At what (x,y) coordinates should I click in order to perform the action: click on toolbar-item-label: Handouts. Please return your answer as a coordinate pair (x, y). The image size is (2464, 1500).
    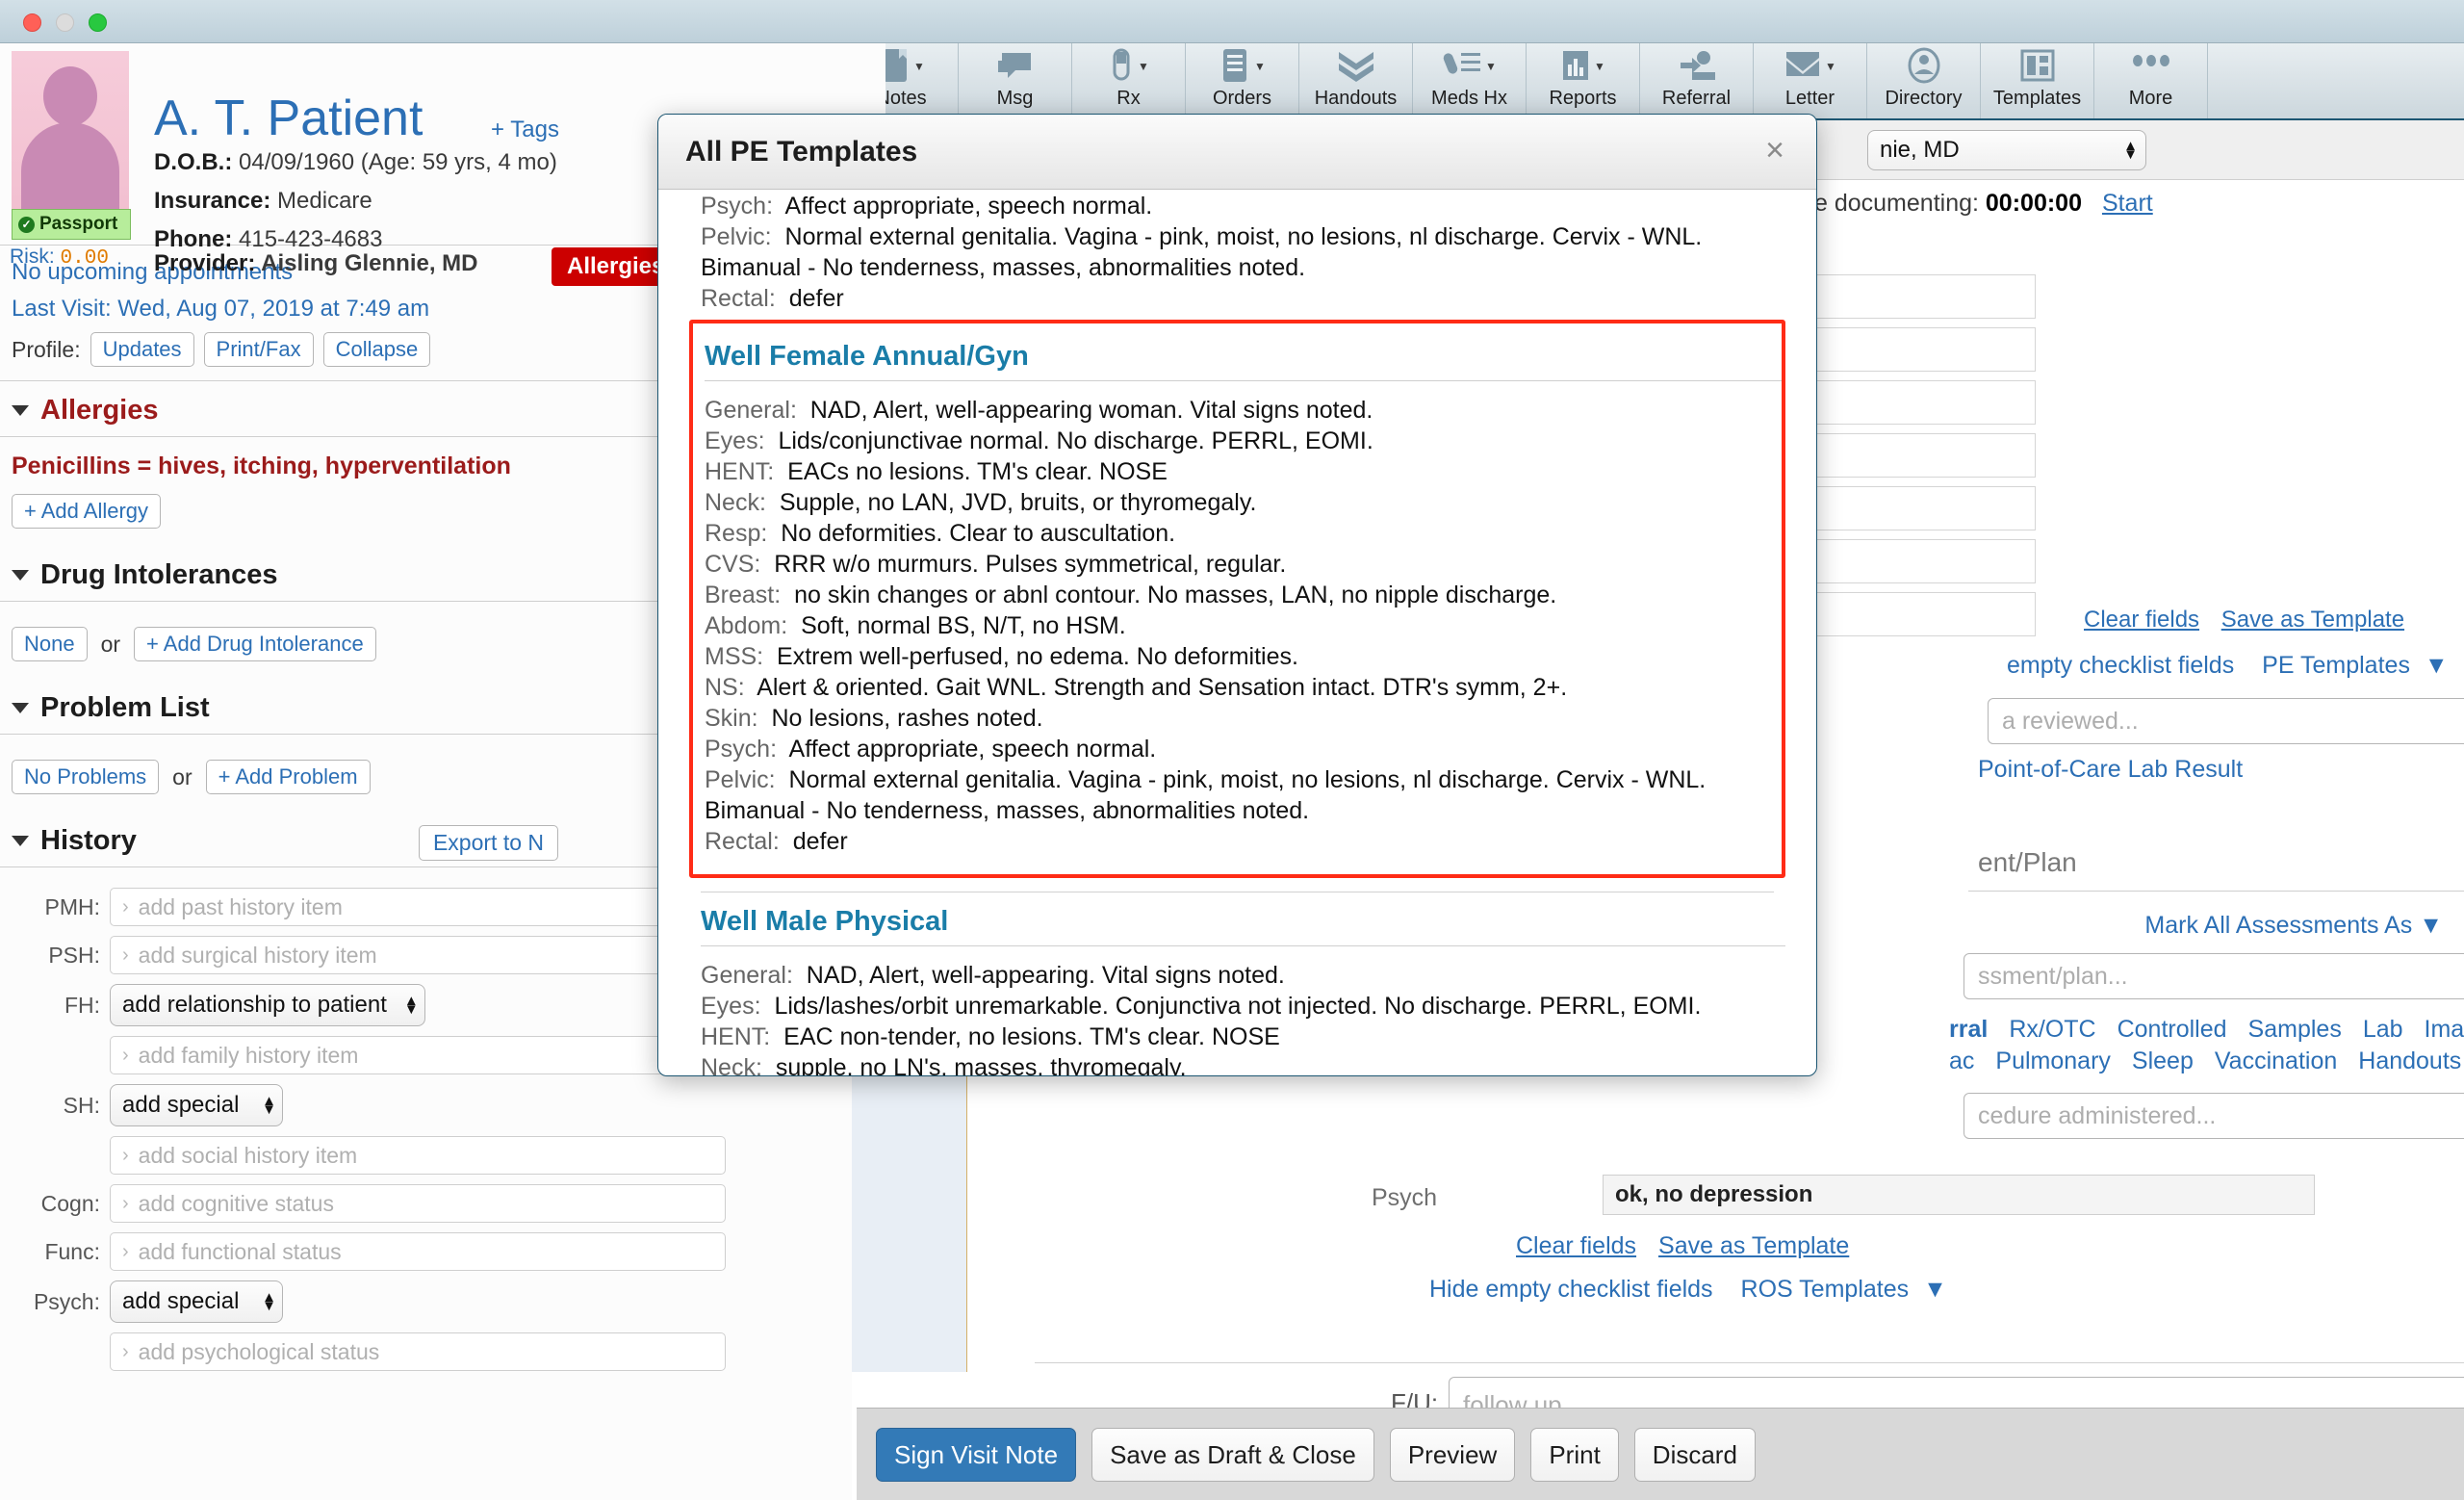
    Looking at the image, I should click on (1356, 98).